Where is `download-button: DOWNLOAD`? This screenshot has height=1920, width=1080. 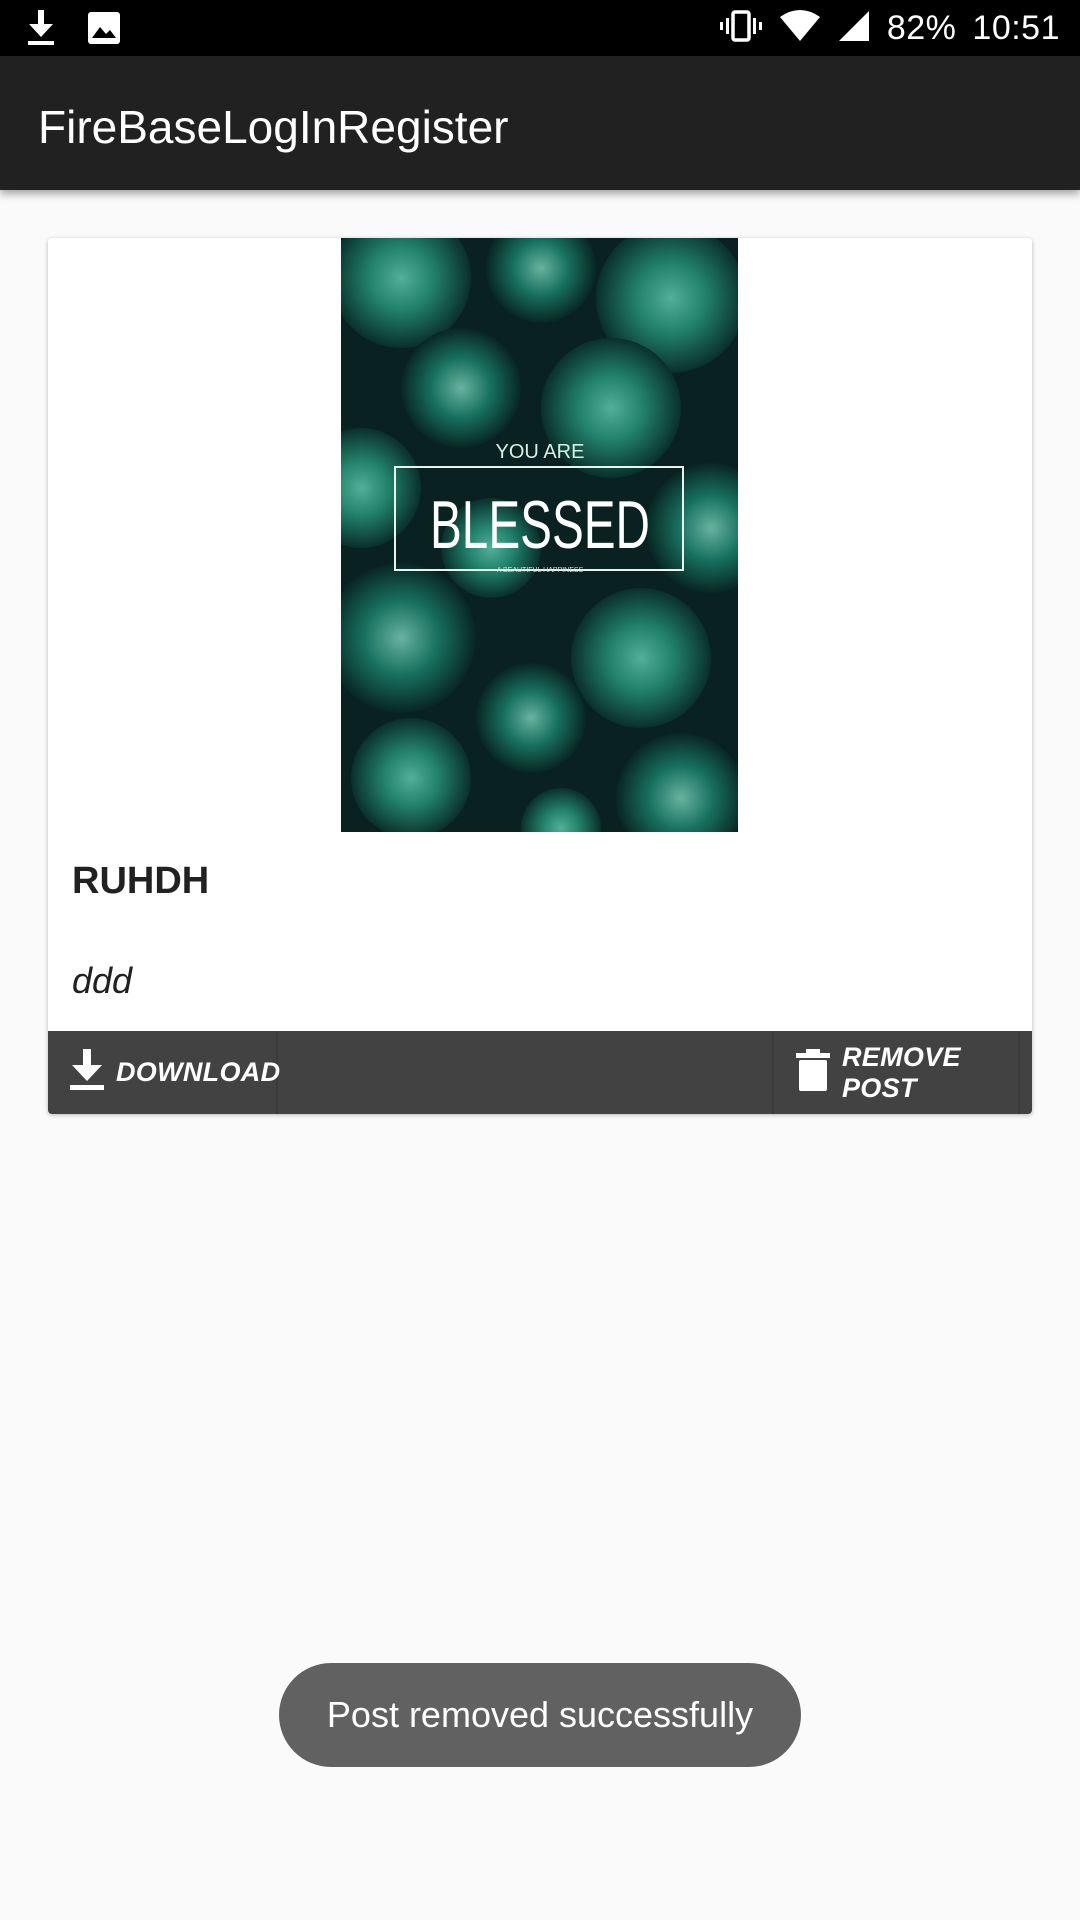 download-button: DOWNLOAD is located at coordinates (164, 1072).